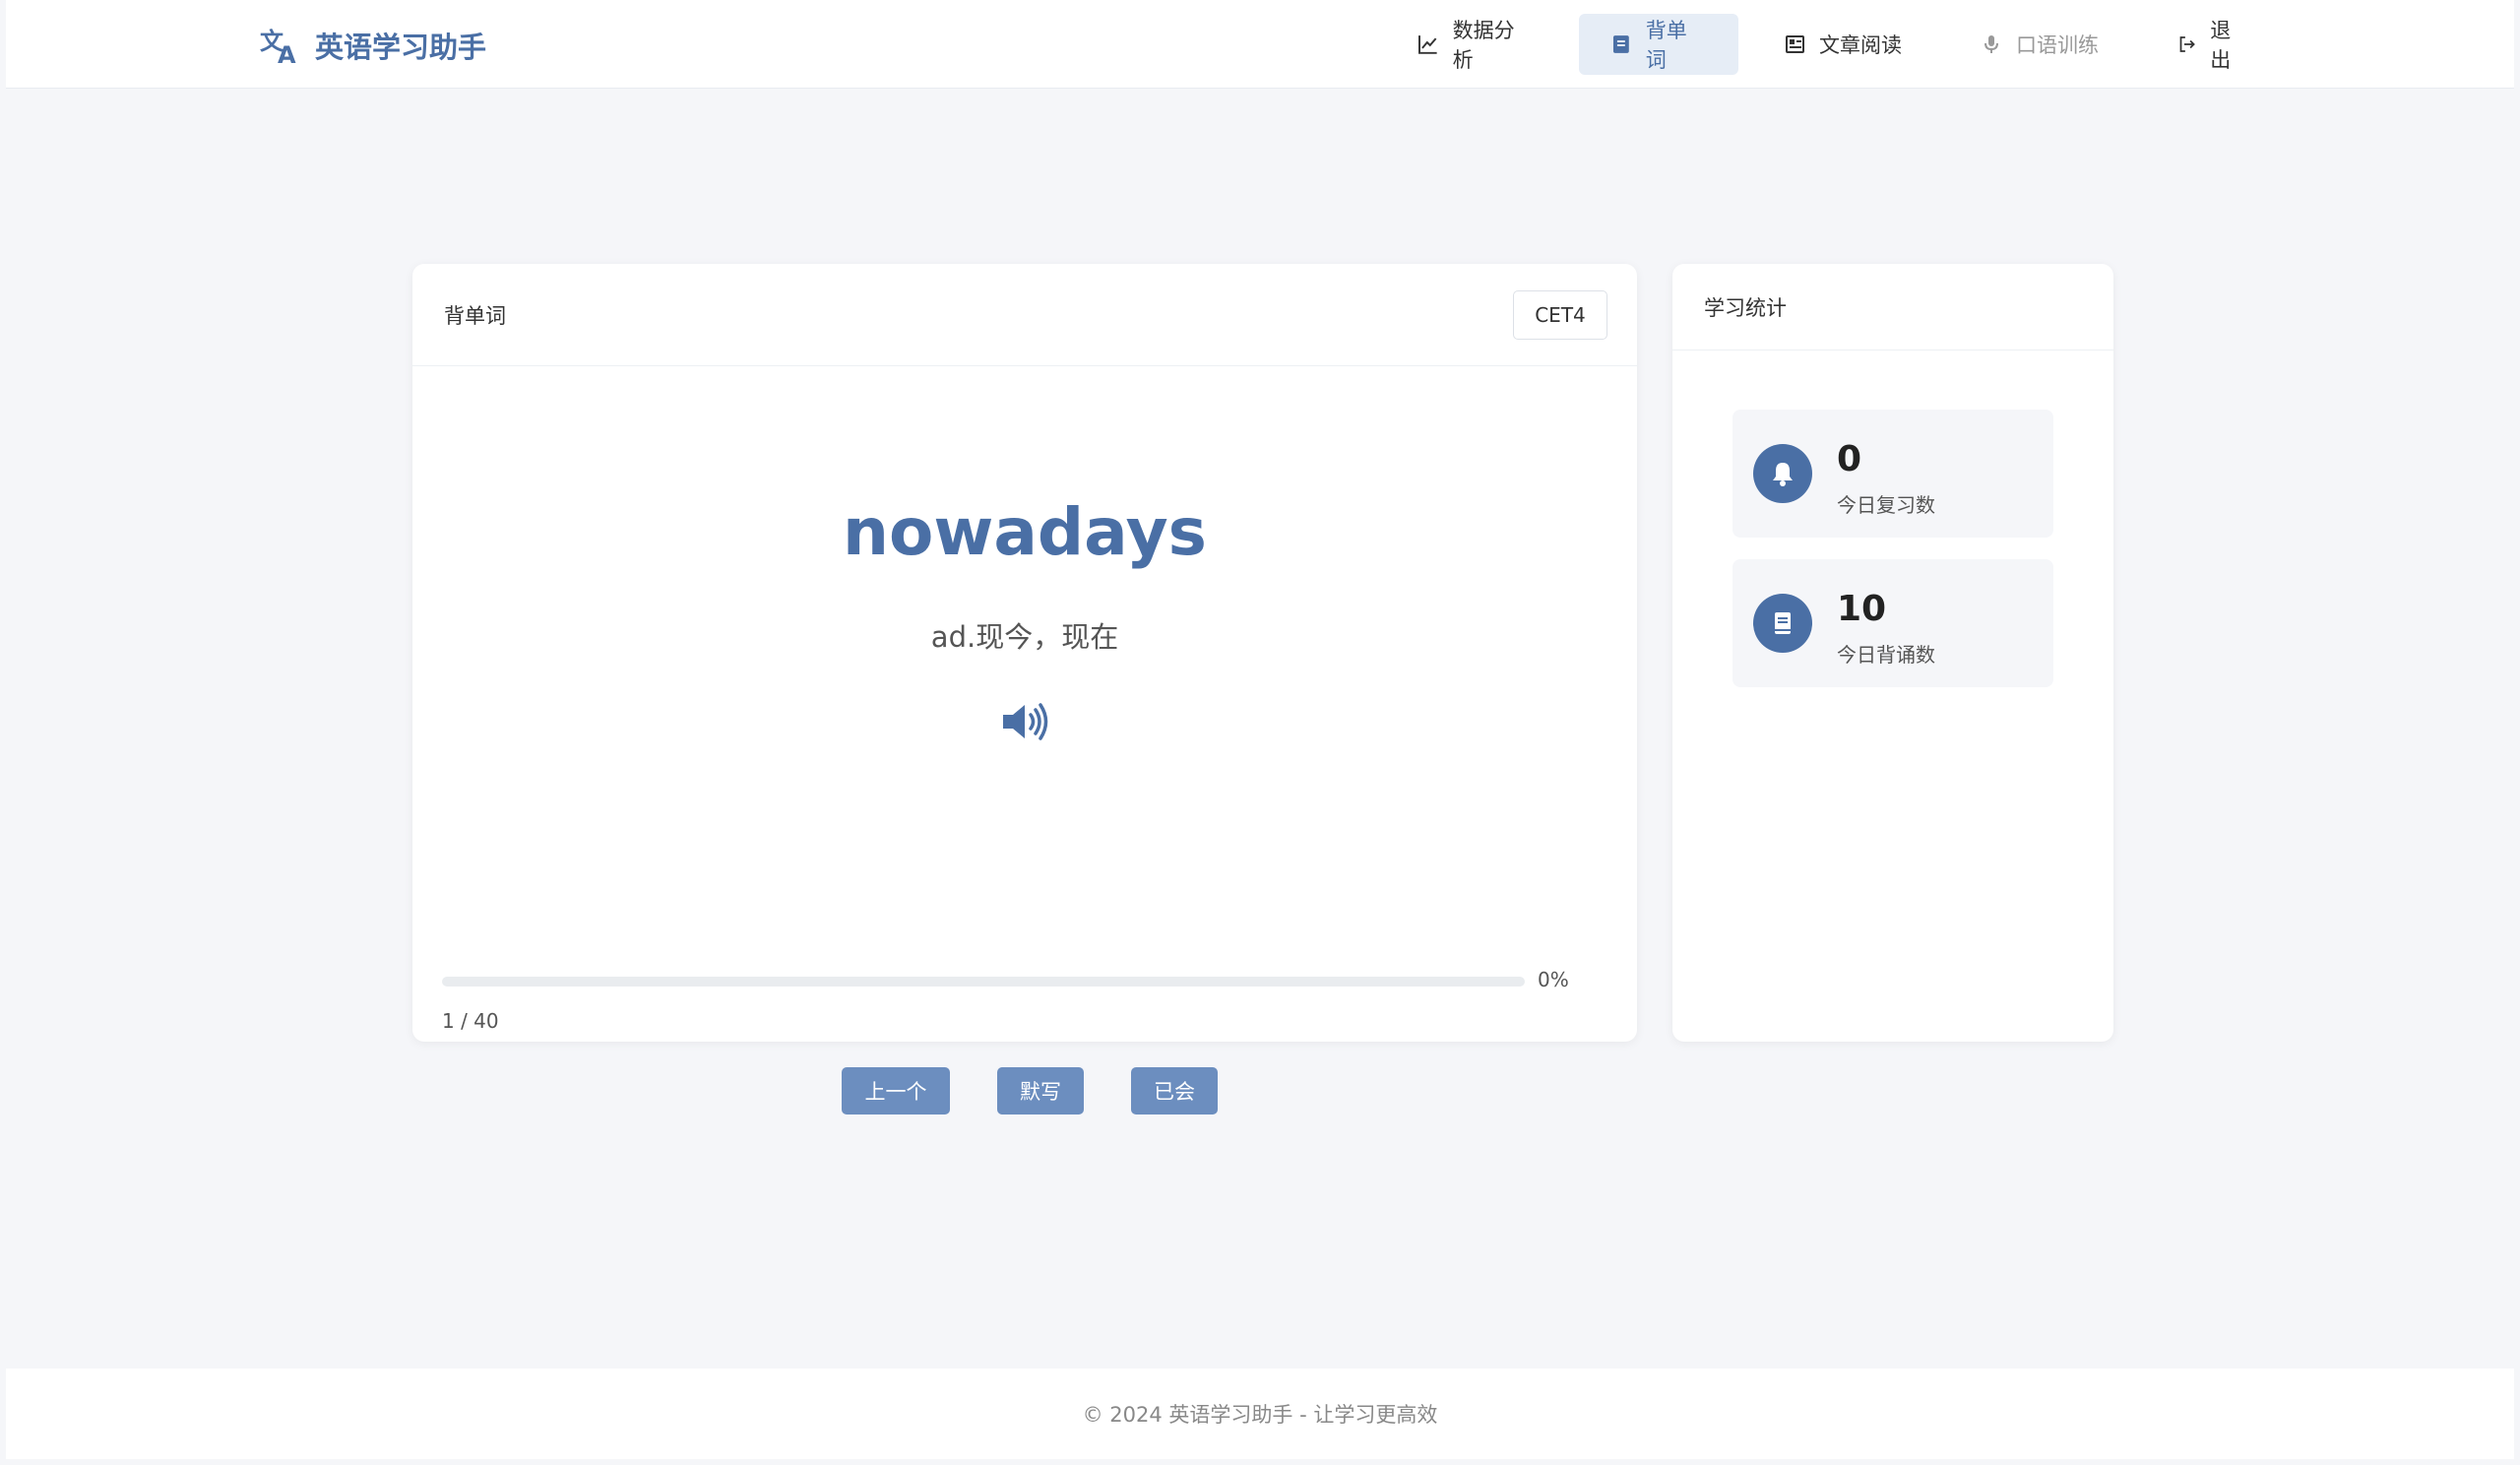  I want to click on nav-item-reading: 文章阅读, so click(1843, 44).